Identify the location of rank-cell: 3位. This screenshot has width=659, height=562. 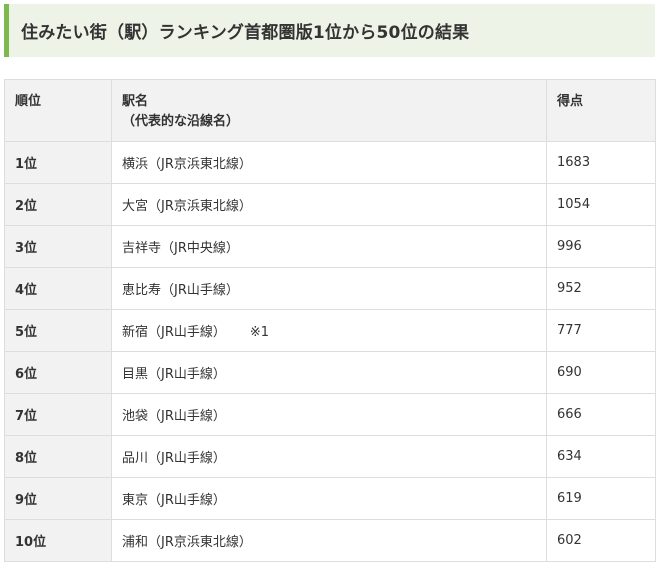
(58, 246).